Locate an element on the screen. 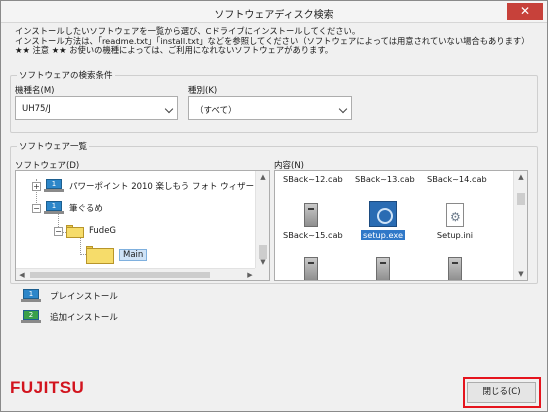  tv-icon: 2 is located at coordinates (31, 317).